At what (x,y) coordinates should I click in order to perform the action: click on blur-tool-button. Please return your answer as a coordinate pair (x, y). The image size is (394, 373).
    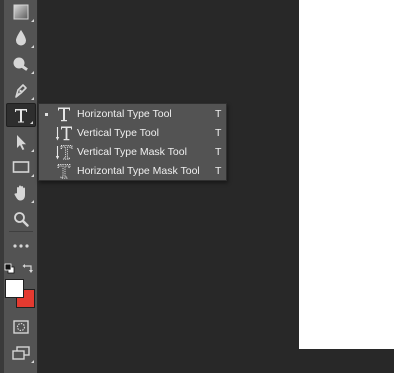
    Looking at the image, I should click on (21, 38).